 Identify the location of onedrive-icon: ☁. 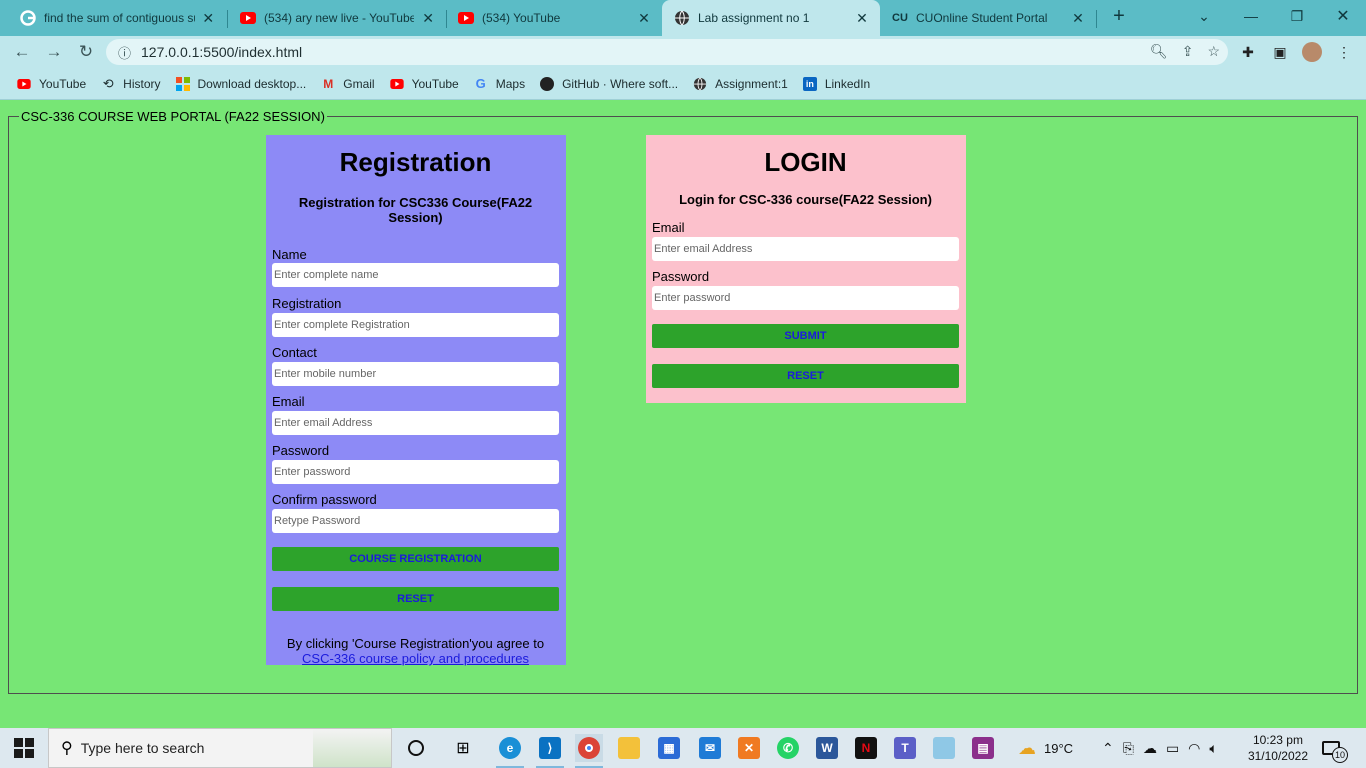
(1150, 748).